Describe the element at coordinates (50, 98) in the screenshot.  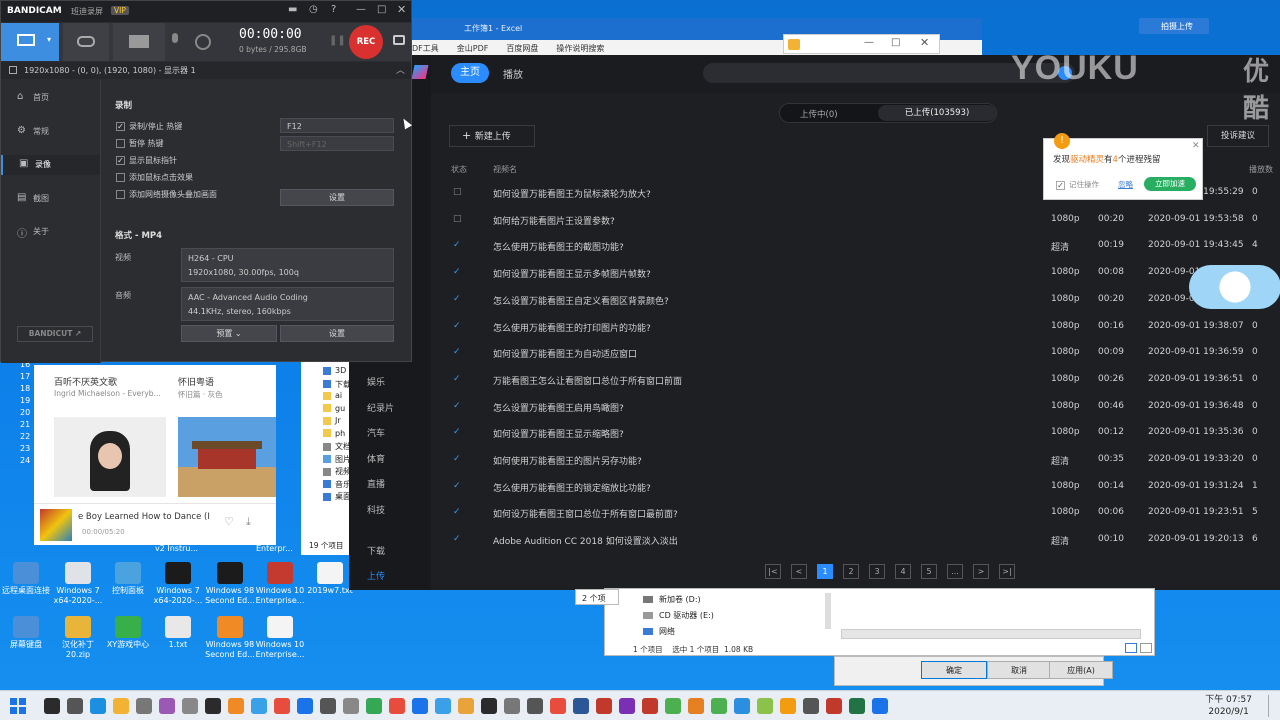
I see `sidebar-item: ⌂ 首页` at that location.